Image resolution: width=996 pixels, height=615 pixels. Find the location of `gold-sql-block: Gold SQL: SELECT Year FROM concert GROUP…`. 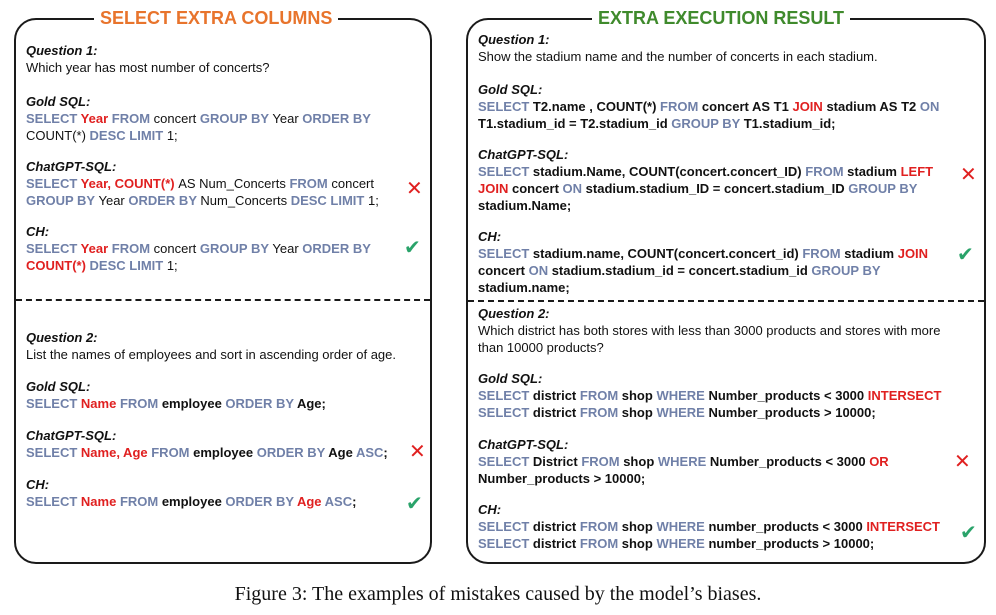

gold-sql-block: Gold SQL: SELECT Year FROM concert GROUP… is located at coordinates (208, 118).